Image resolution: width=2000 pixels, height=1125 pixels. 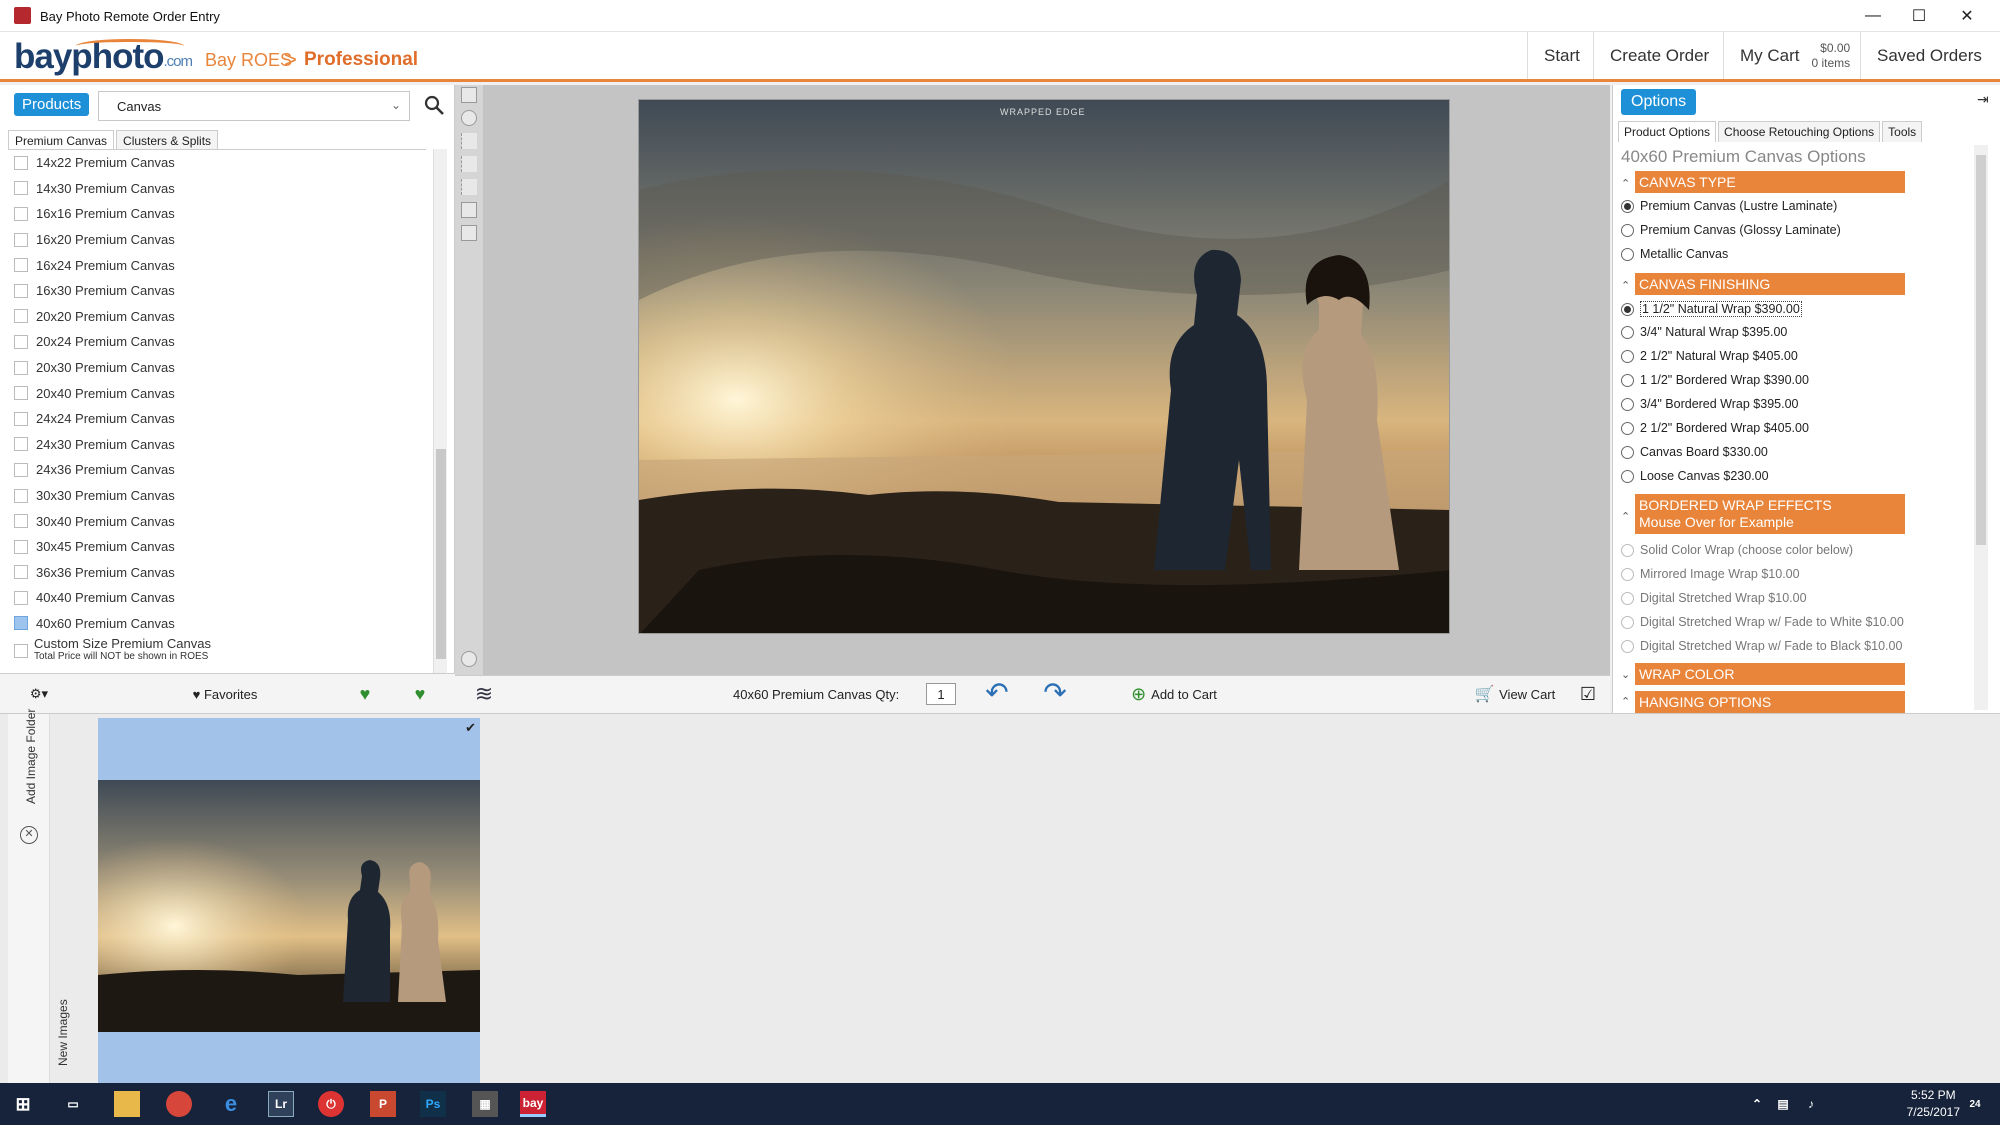 What do you see at coordinates (1709, 356) in the screenshot?
I see `radio-canvas-finishing: 2 1/2" Natural Wrap $405.00` at bounding box center [1709, 356].